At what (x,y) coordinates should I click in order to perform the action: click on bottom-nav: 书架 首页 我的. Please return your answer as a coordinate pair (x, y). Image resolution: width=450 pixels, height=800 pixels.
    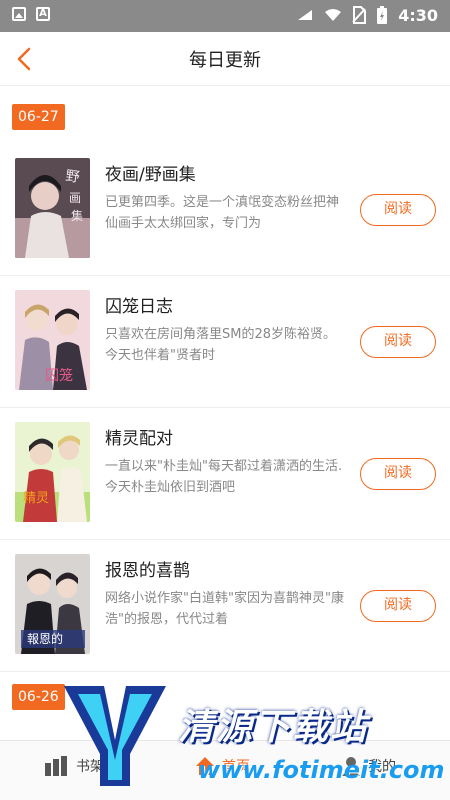
    Looking at the image, I should click on (225, 770).